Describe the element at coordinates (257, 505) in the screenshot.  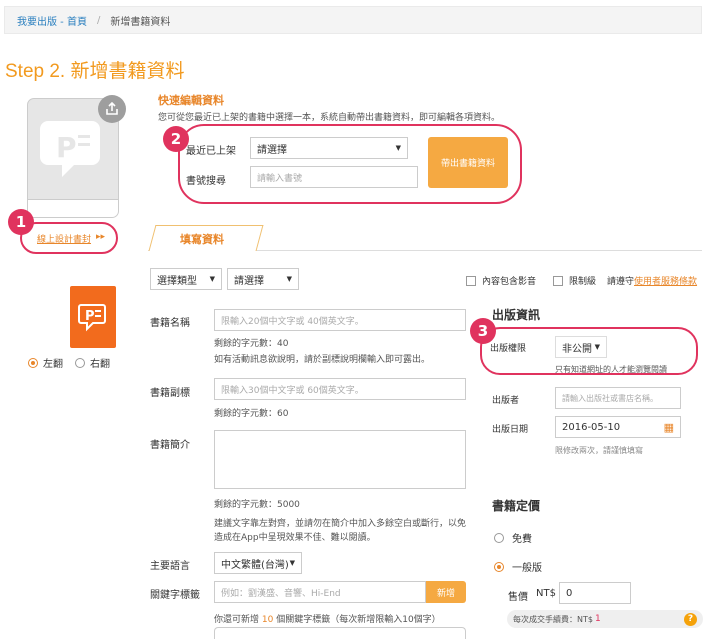
I see `intro-remaining: 剩餘的字元數：5000` at that location.